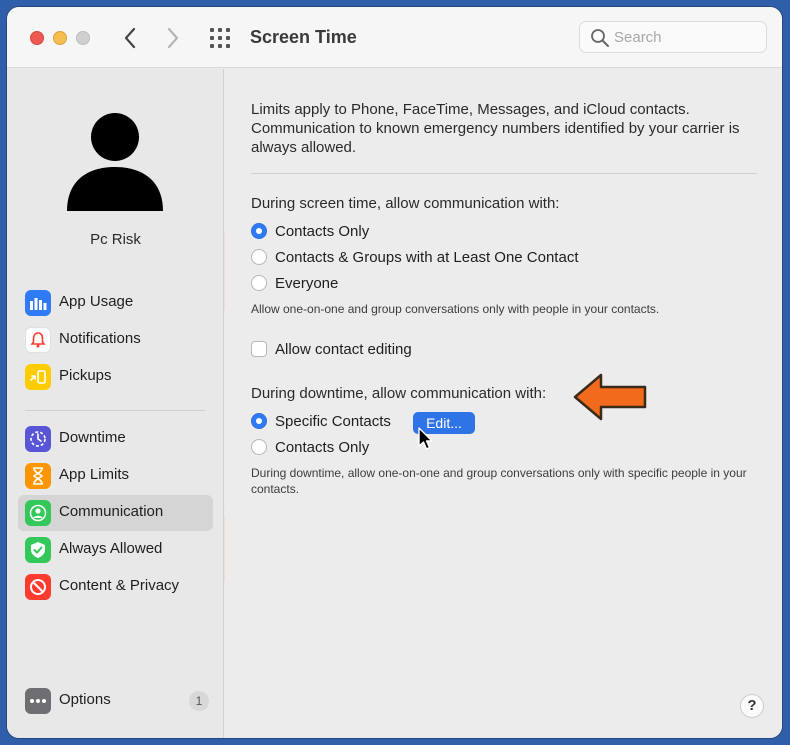 This screenshot has width=790, height=745. What do you see at coordinates (92, 437) in the screenshot?
I see `sidebar-item-label: Downtime` at bounding box center [92, 437].